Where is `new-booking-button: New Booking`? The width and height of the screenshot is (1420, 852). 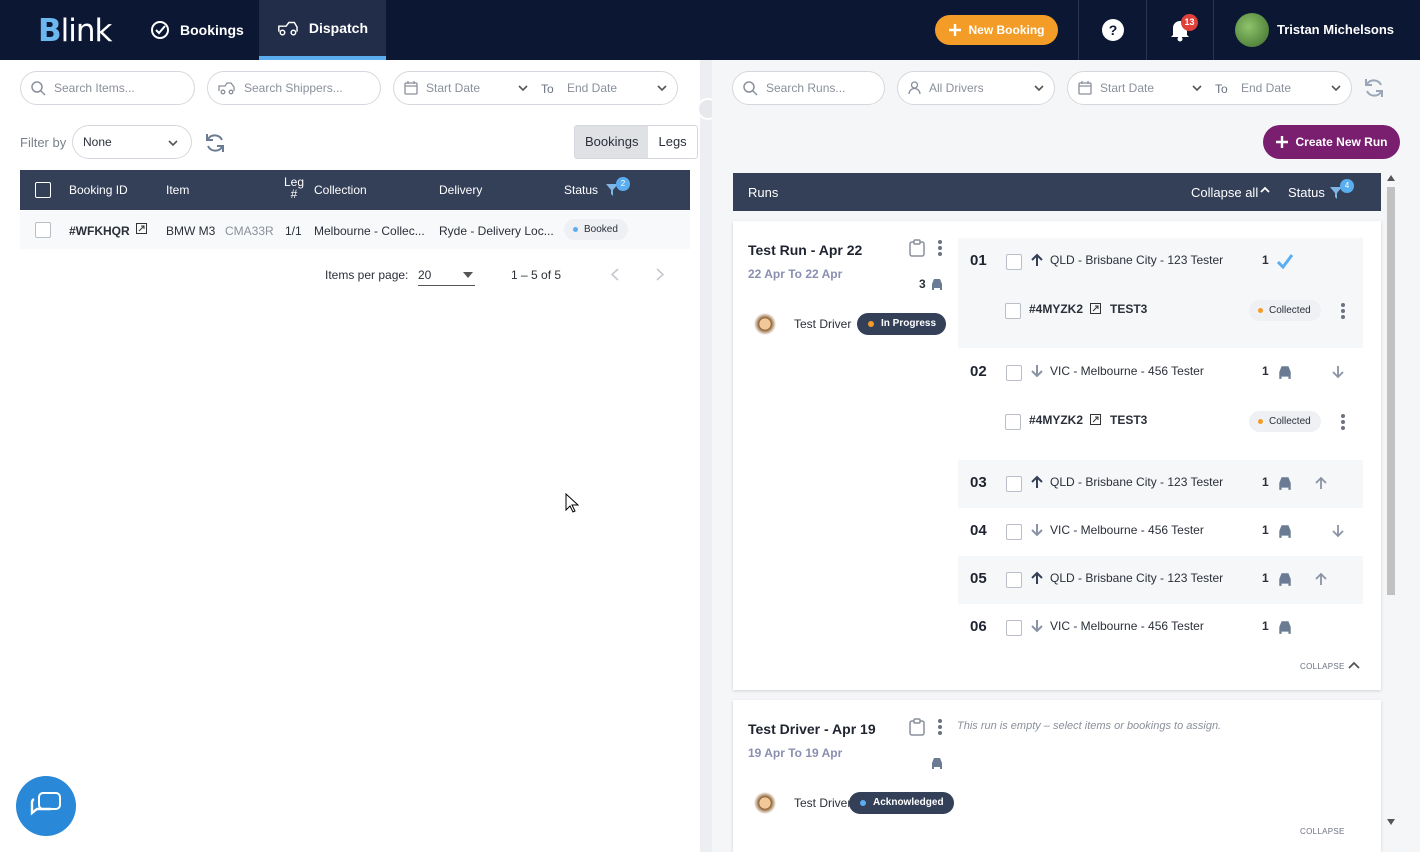
new-booking-button: New Booking is located at coordinates (996, 30).